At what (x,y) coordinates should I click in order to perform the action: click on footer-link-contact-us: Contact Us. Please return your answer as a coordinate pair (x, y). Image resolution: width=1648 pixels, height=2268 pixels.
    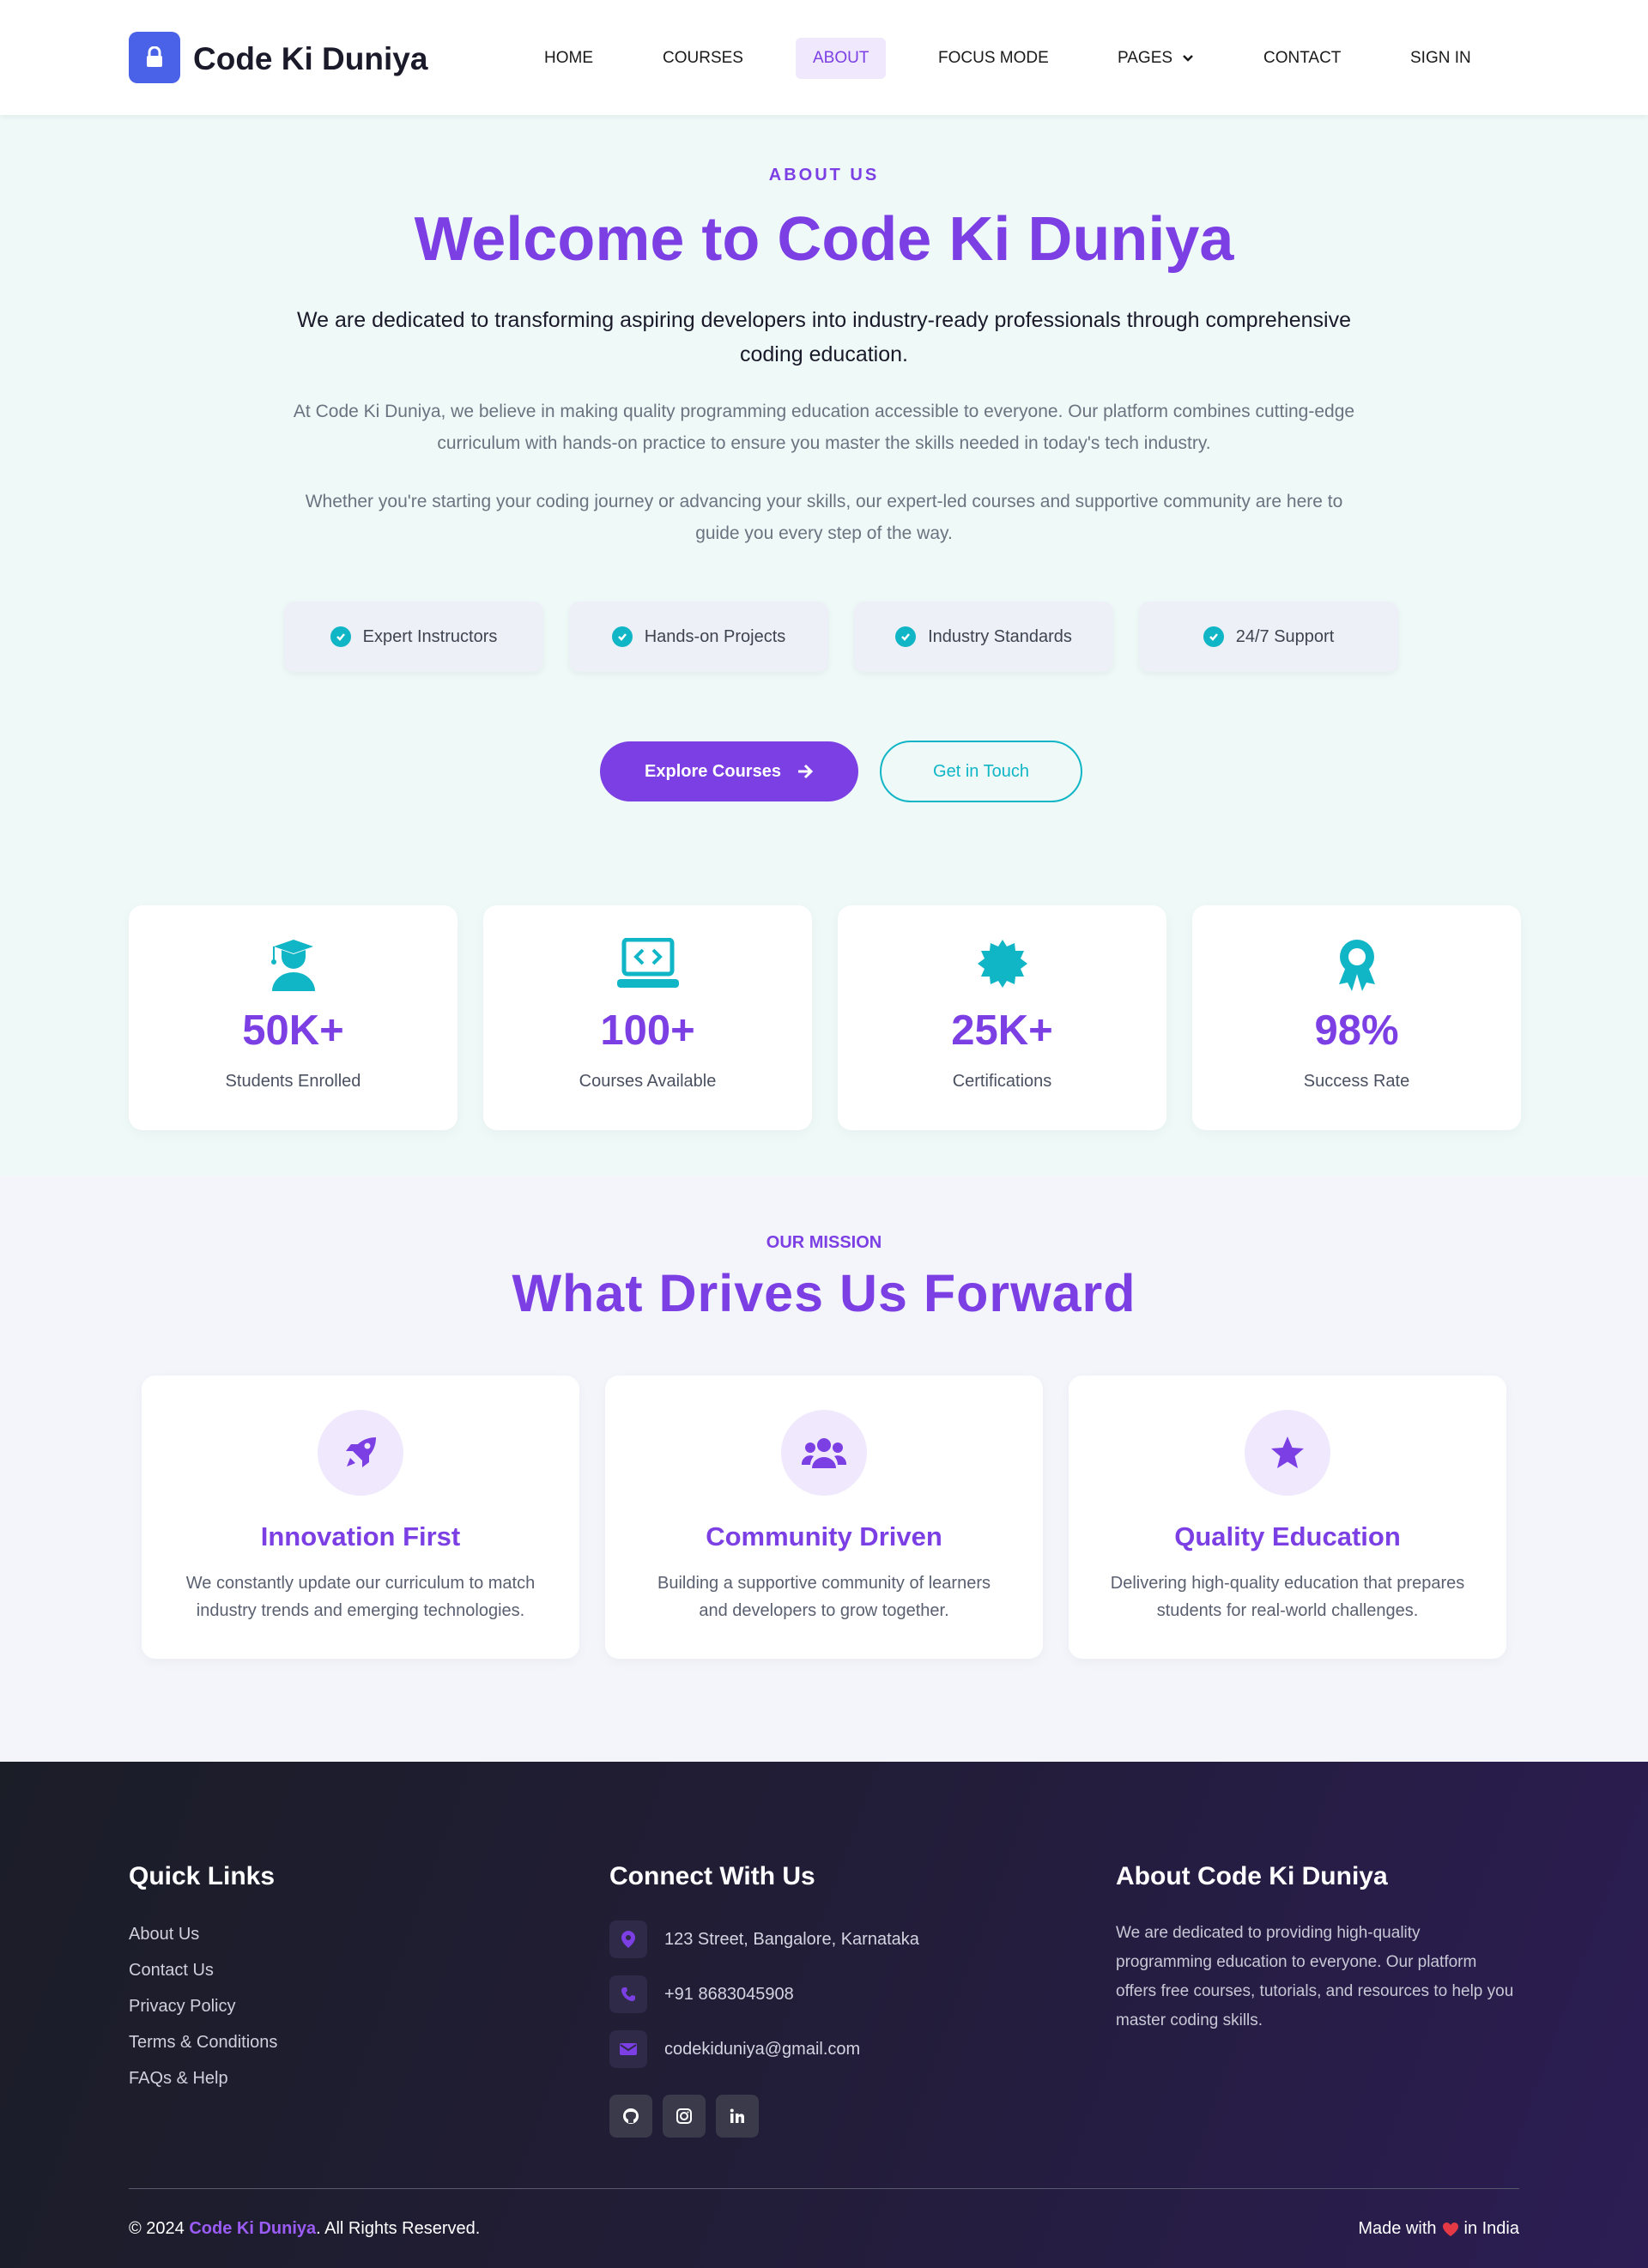
    Looking at the image, I should click on (171, 1971).